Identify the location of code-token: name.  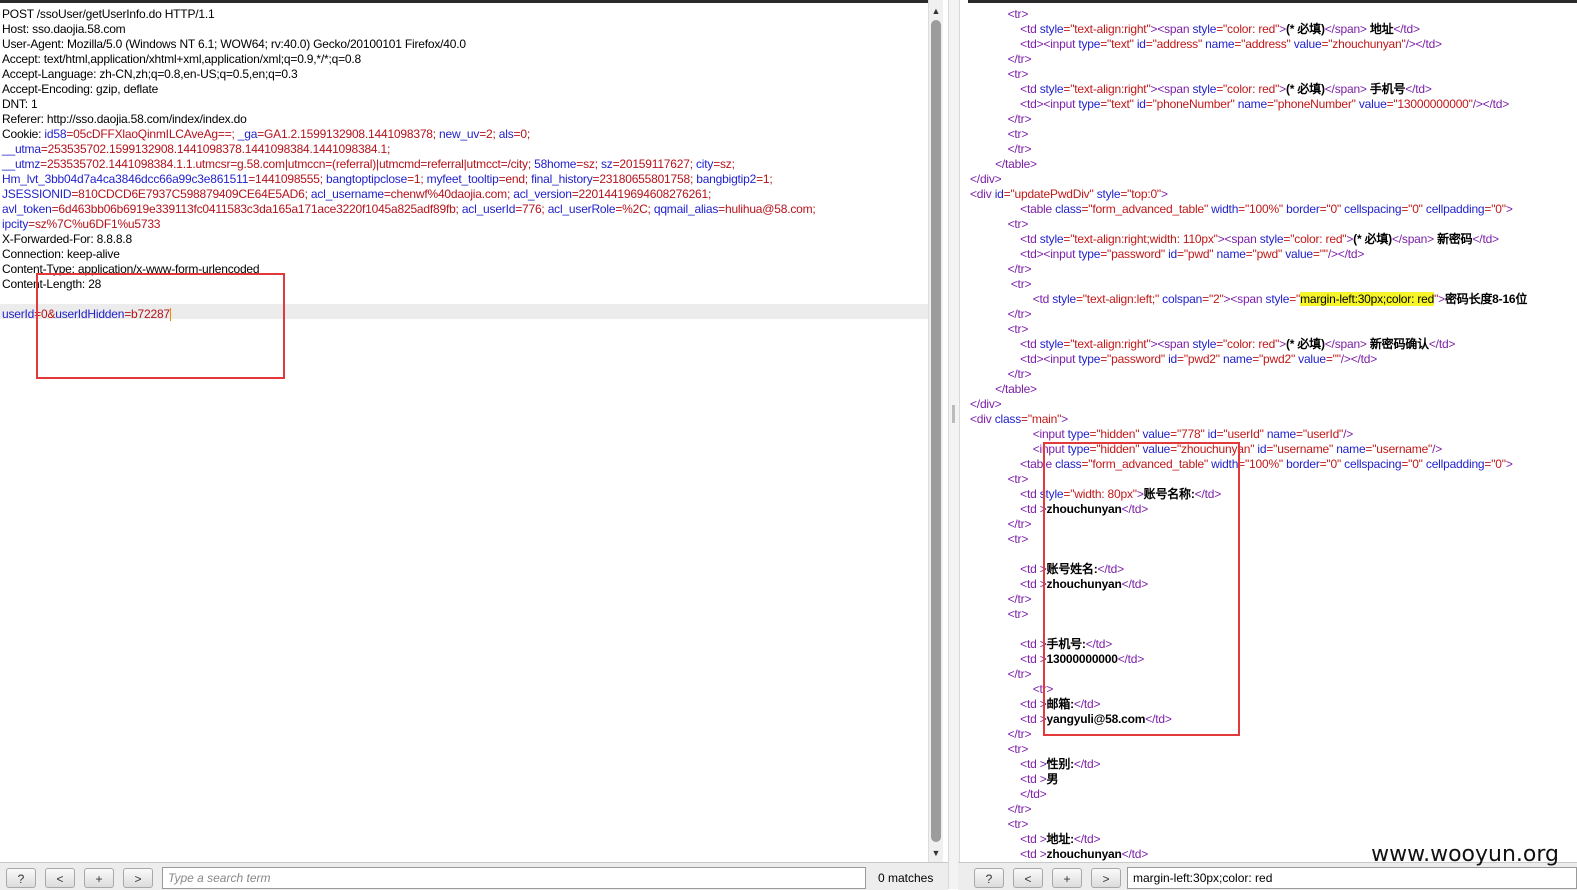
(1351, 449).